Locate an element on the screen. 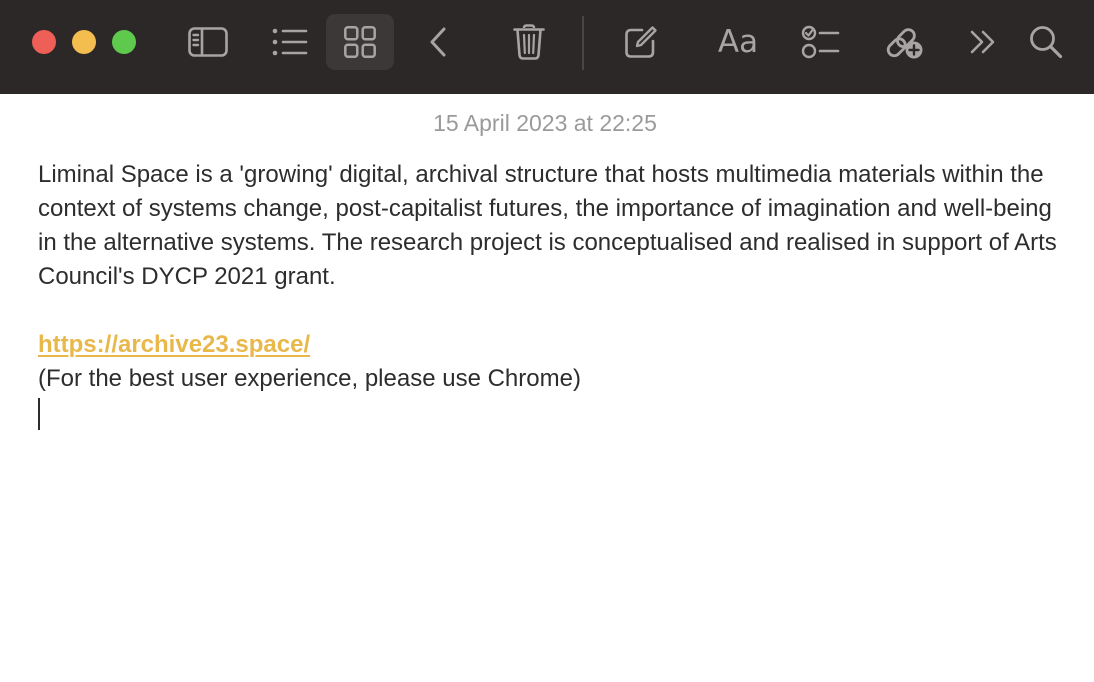  format-button: Aa is located at coordinates (738, 42).